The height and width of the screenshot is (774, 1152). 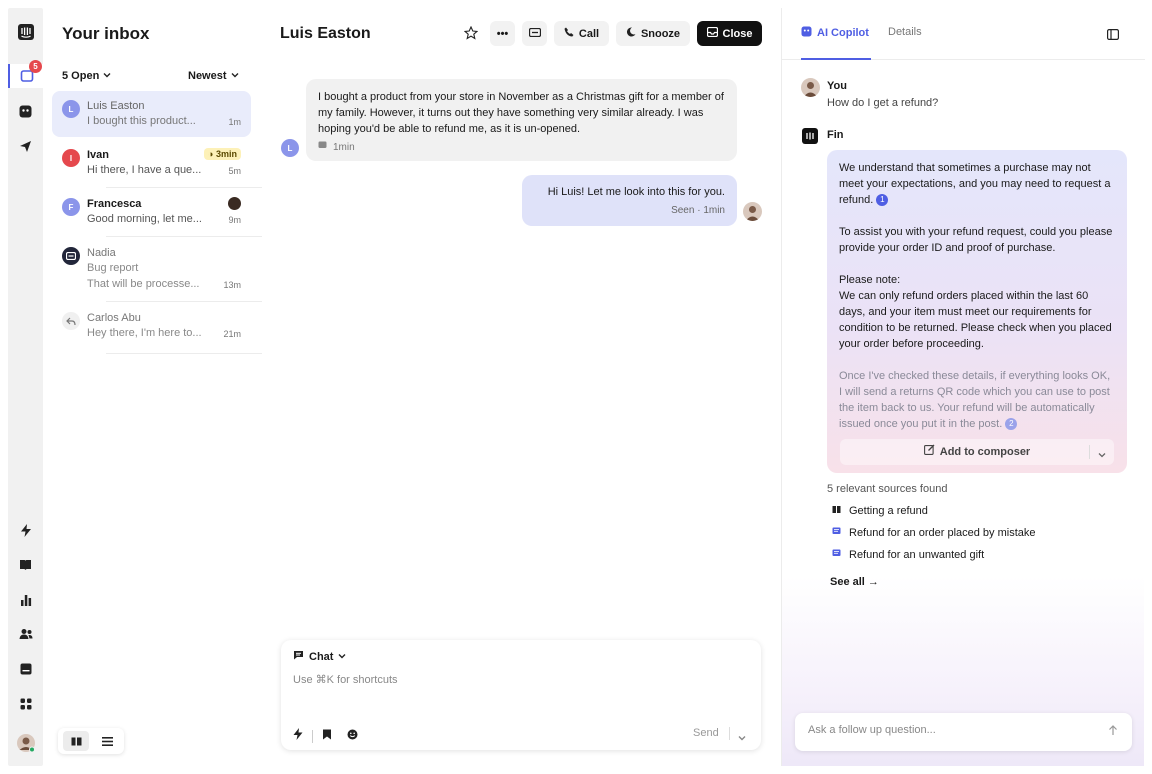 What do you see at coordinates (25, 146) in the screenshot?
I see `outbound-send-icon` at bounding box center [25, 146].